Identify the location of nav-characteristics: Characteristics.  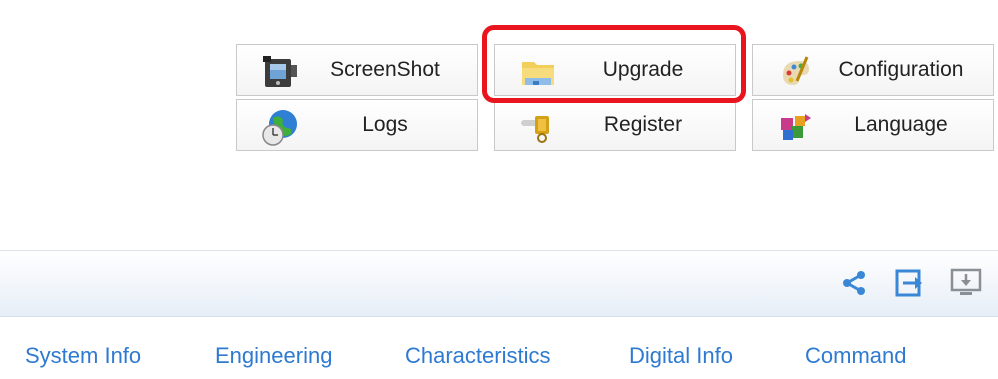
(477, 356).